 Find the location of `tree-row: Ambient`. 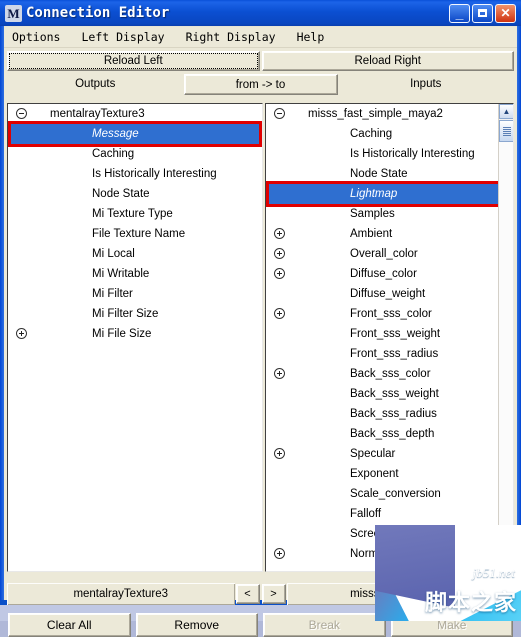

tree-row: Ambient is located at coordinates (389, 234).